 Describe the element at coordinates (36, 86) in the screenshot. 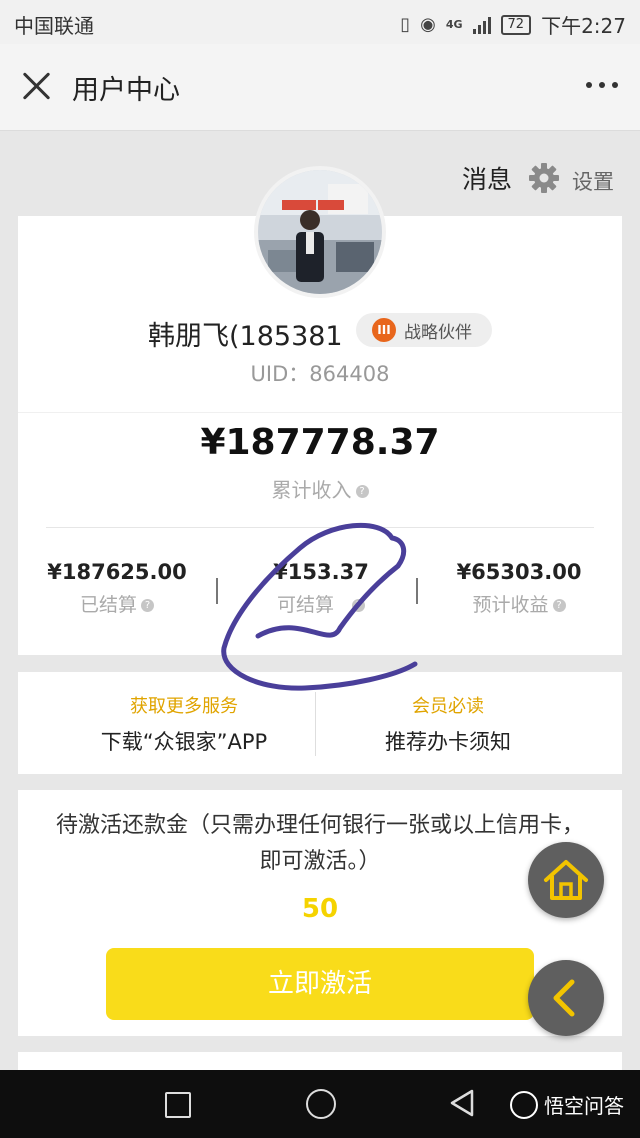

I see `close-icon` at that location.